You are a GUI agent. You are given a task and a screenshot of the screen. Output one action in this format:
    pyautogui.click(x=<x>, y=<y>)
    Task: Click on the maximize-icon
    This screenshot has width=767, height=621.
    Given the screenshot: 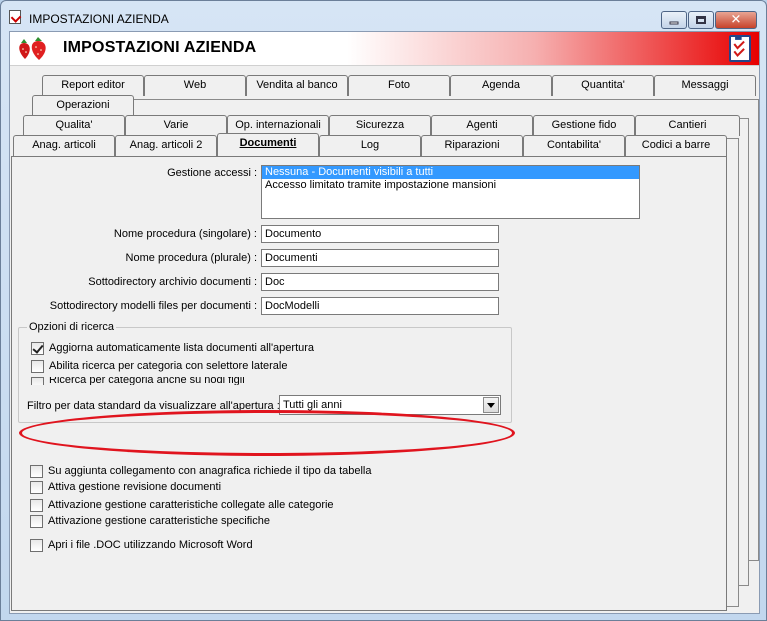 What is the action you would take?
    pyautogui.click(x=701, y=20)
    